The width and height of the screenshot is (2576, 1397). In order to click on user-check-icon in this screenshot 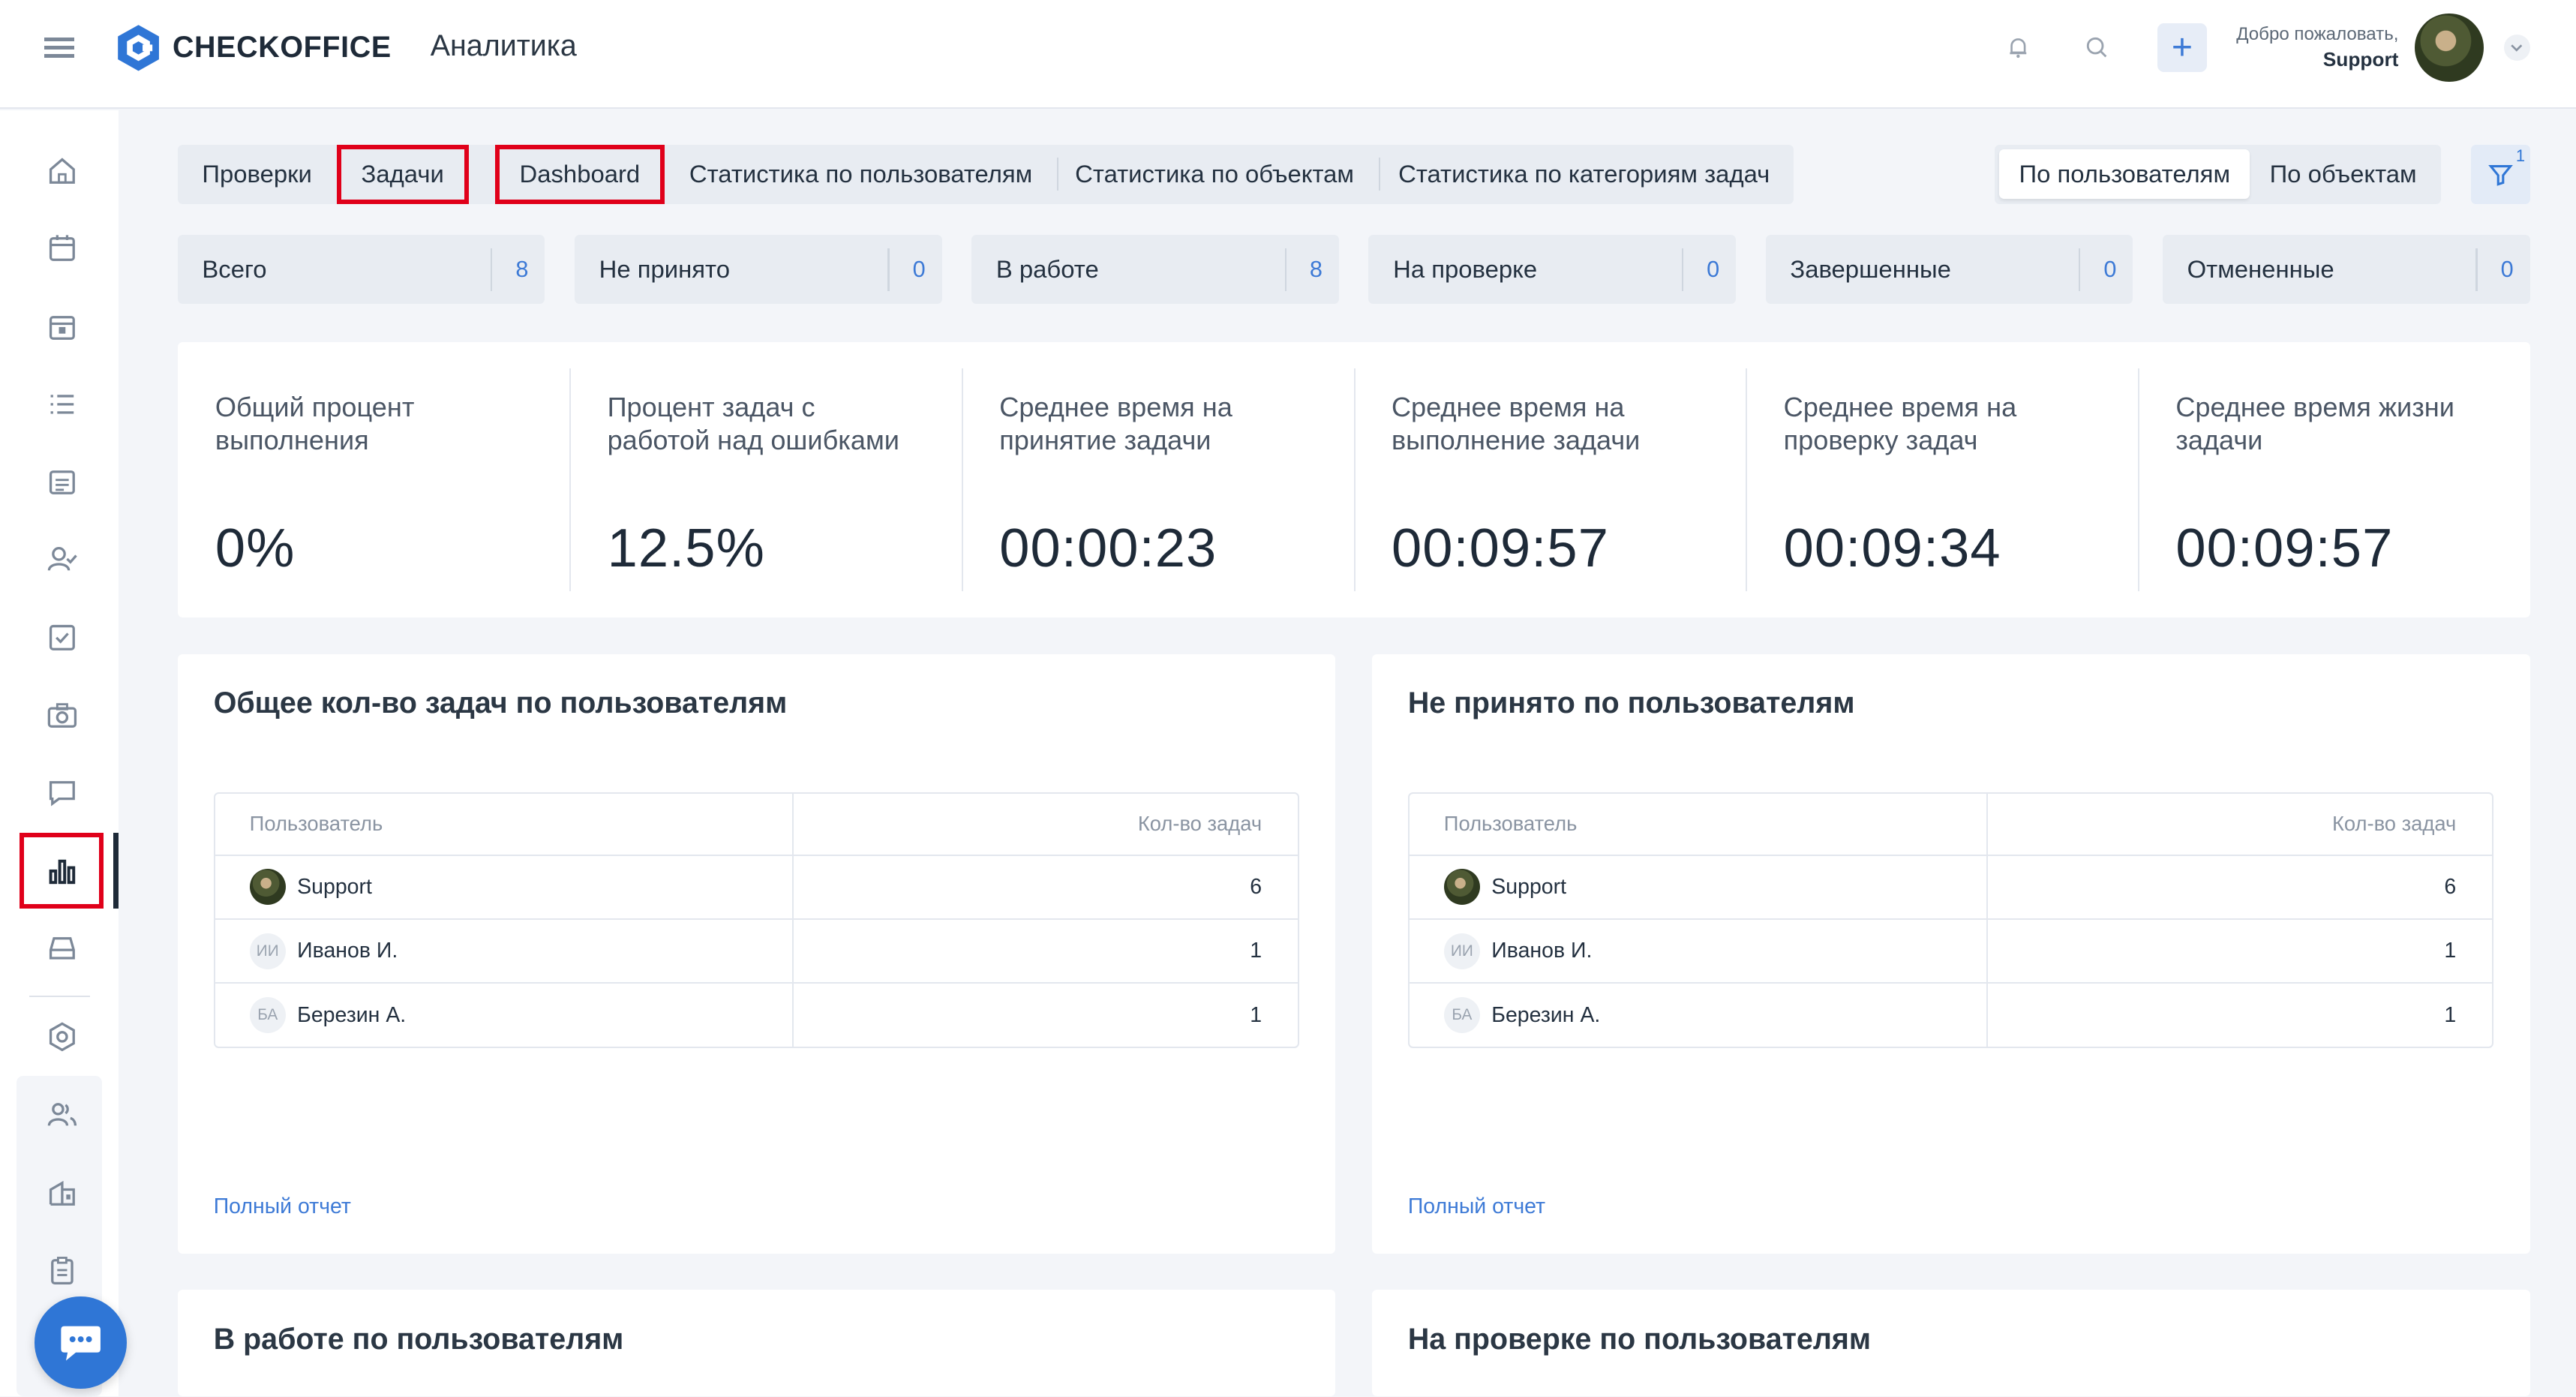, I will do `click(62, 558)`.